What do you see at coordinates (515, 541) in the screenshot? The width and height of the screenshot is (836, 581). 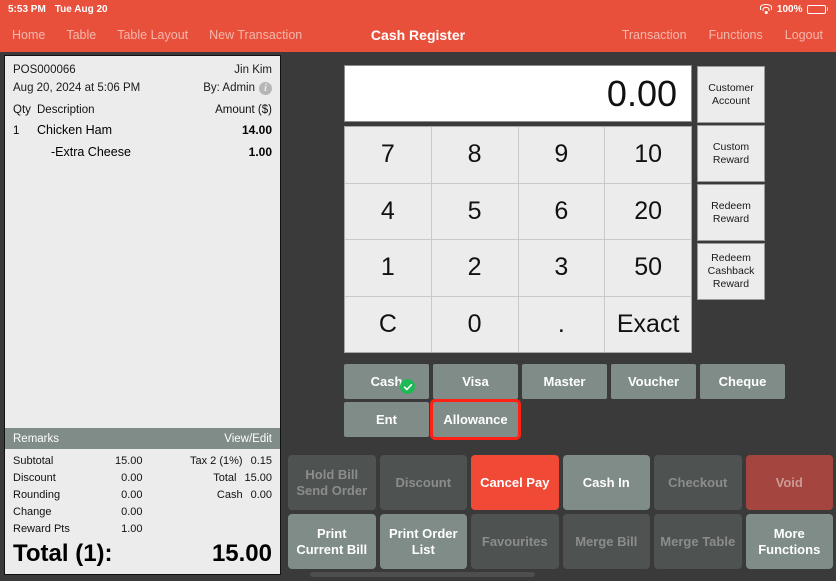 I see `favourites-button: Favourites` at bounding box center [515, 541].